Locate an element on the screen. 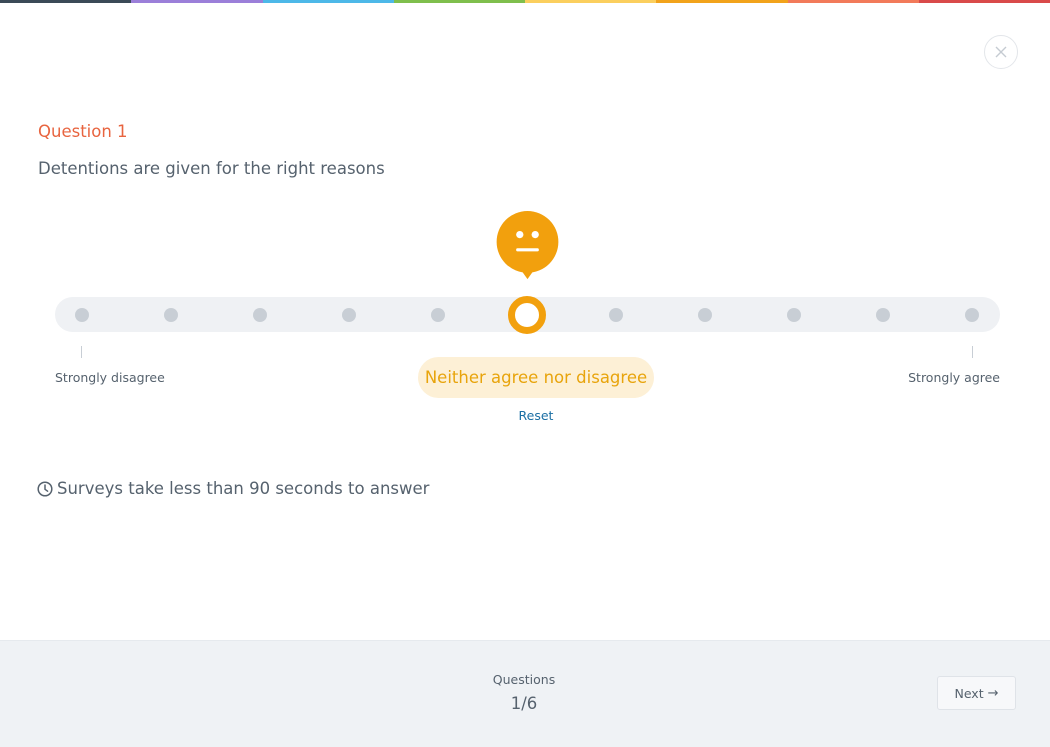 This screenshot has width=1050, height=747. arrow-right-icon: → is located at coordinates (993, 693).